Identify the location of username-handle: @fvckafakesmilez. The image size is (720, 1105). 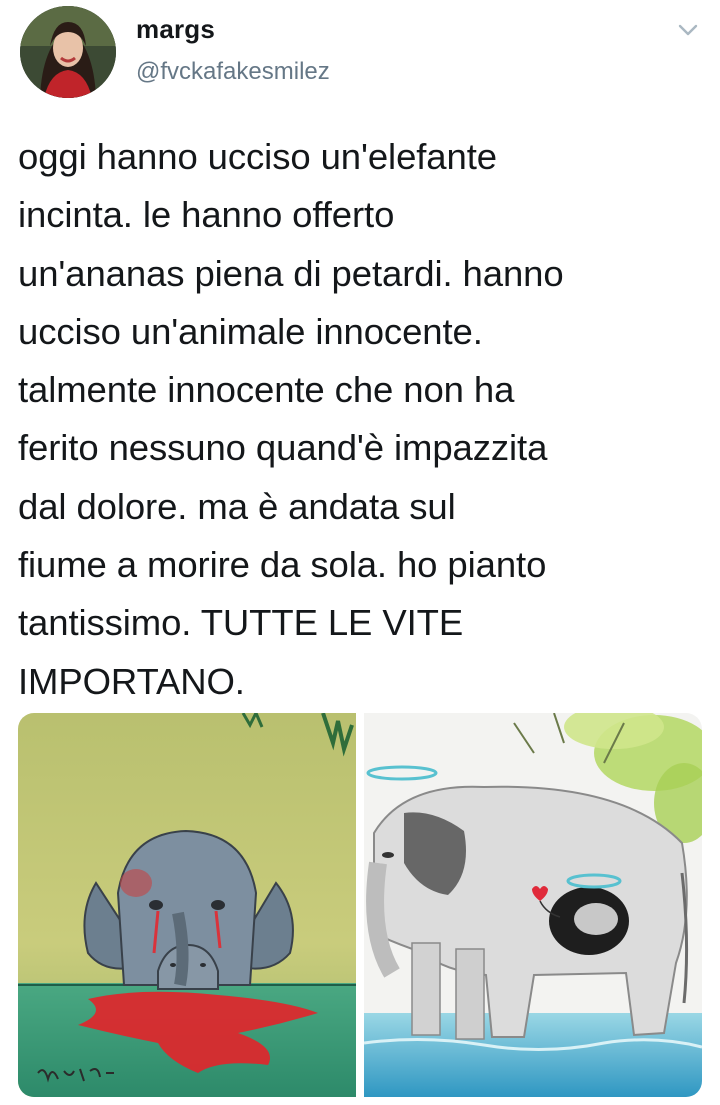
(233, 72).